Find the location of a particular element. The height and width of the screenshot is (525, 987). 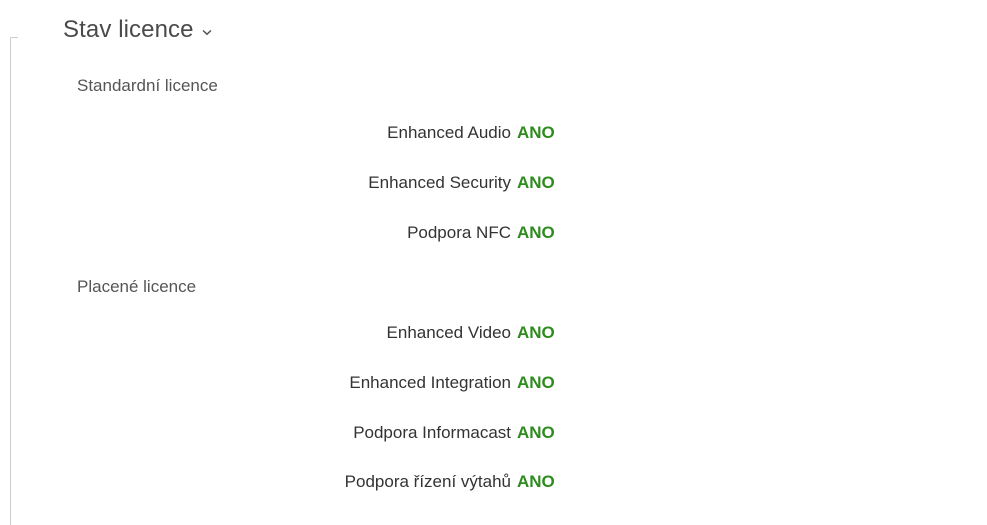

license-label: Podpora Informacast is located at coordinates (432, 432).